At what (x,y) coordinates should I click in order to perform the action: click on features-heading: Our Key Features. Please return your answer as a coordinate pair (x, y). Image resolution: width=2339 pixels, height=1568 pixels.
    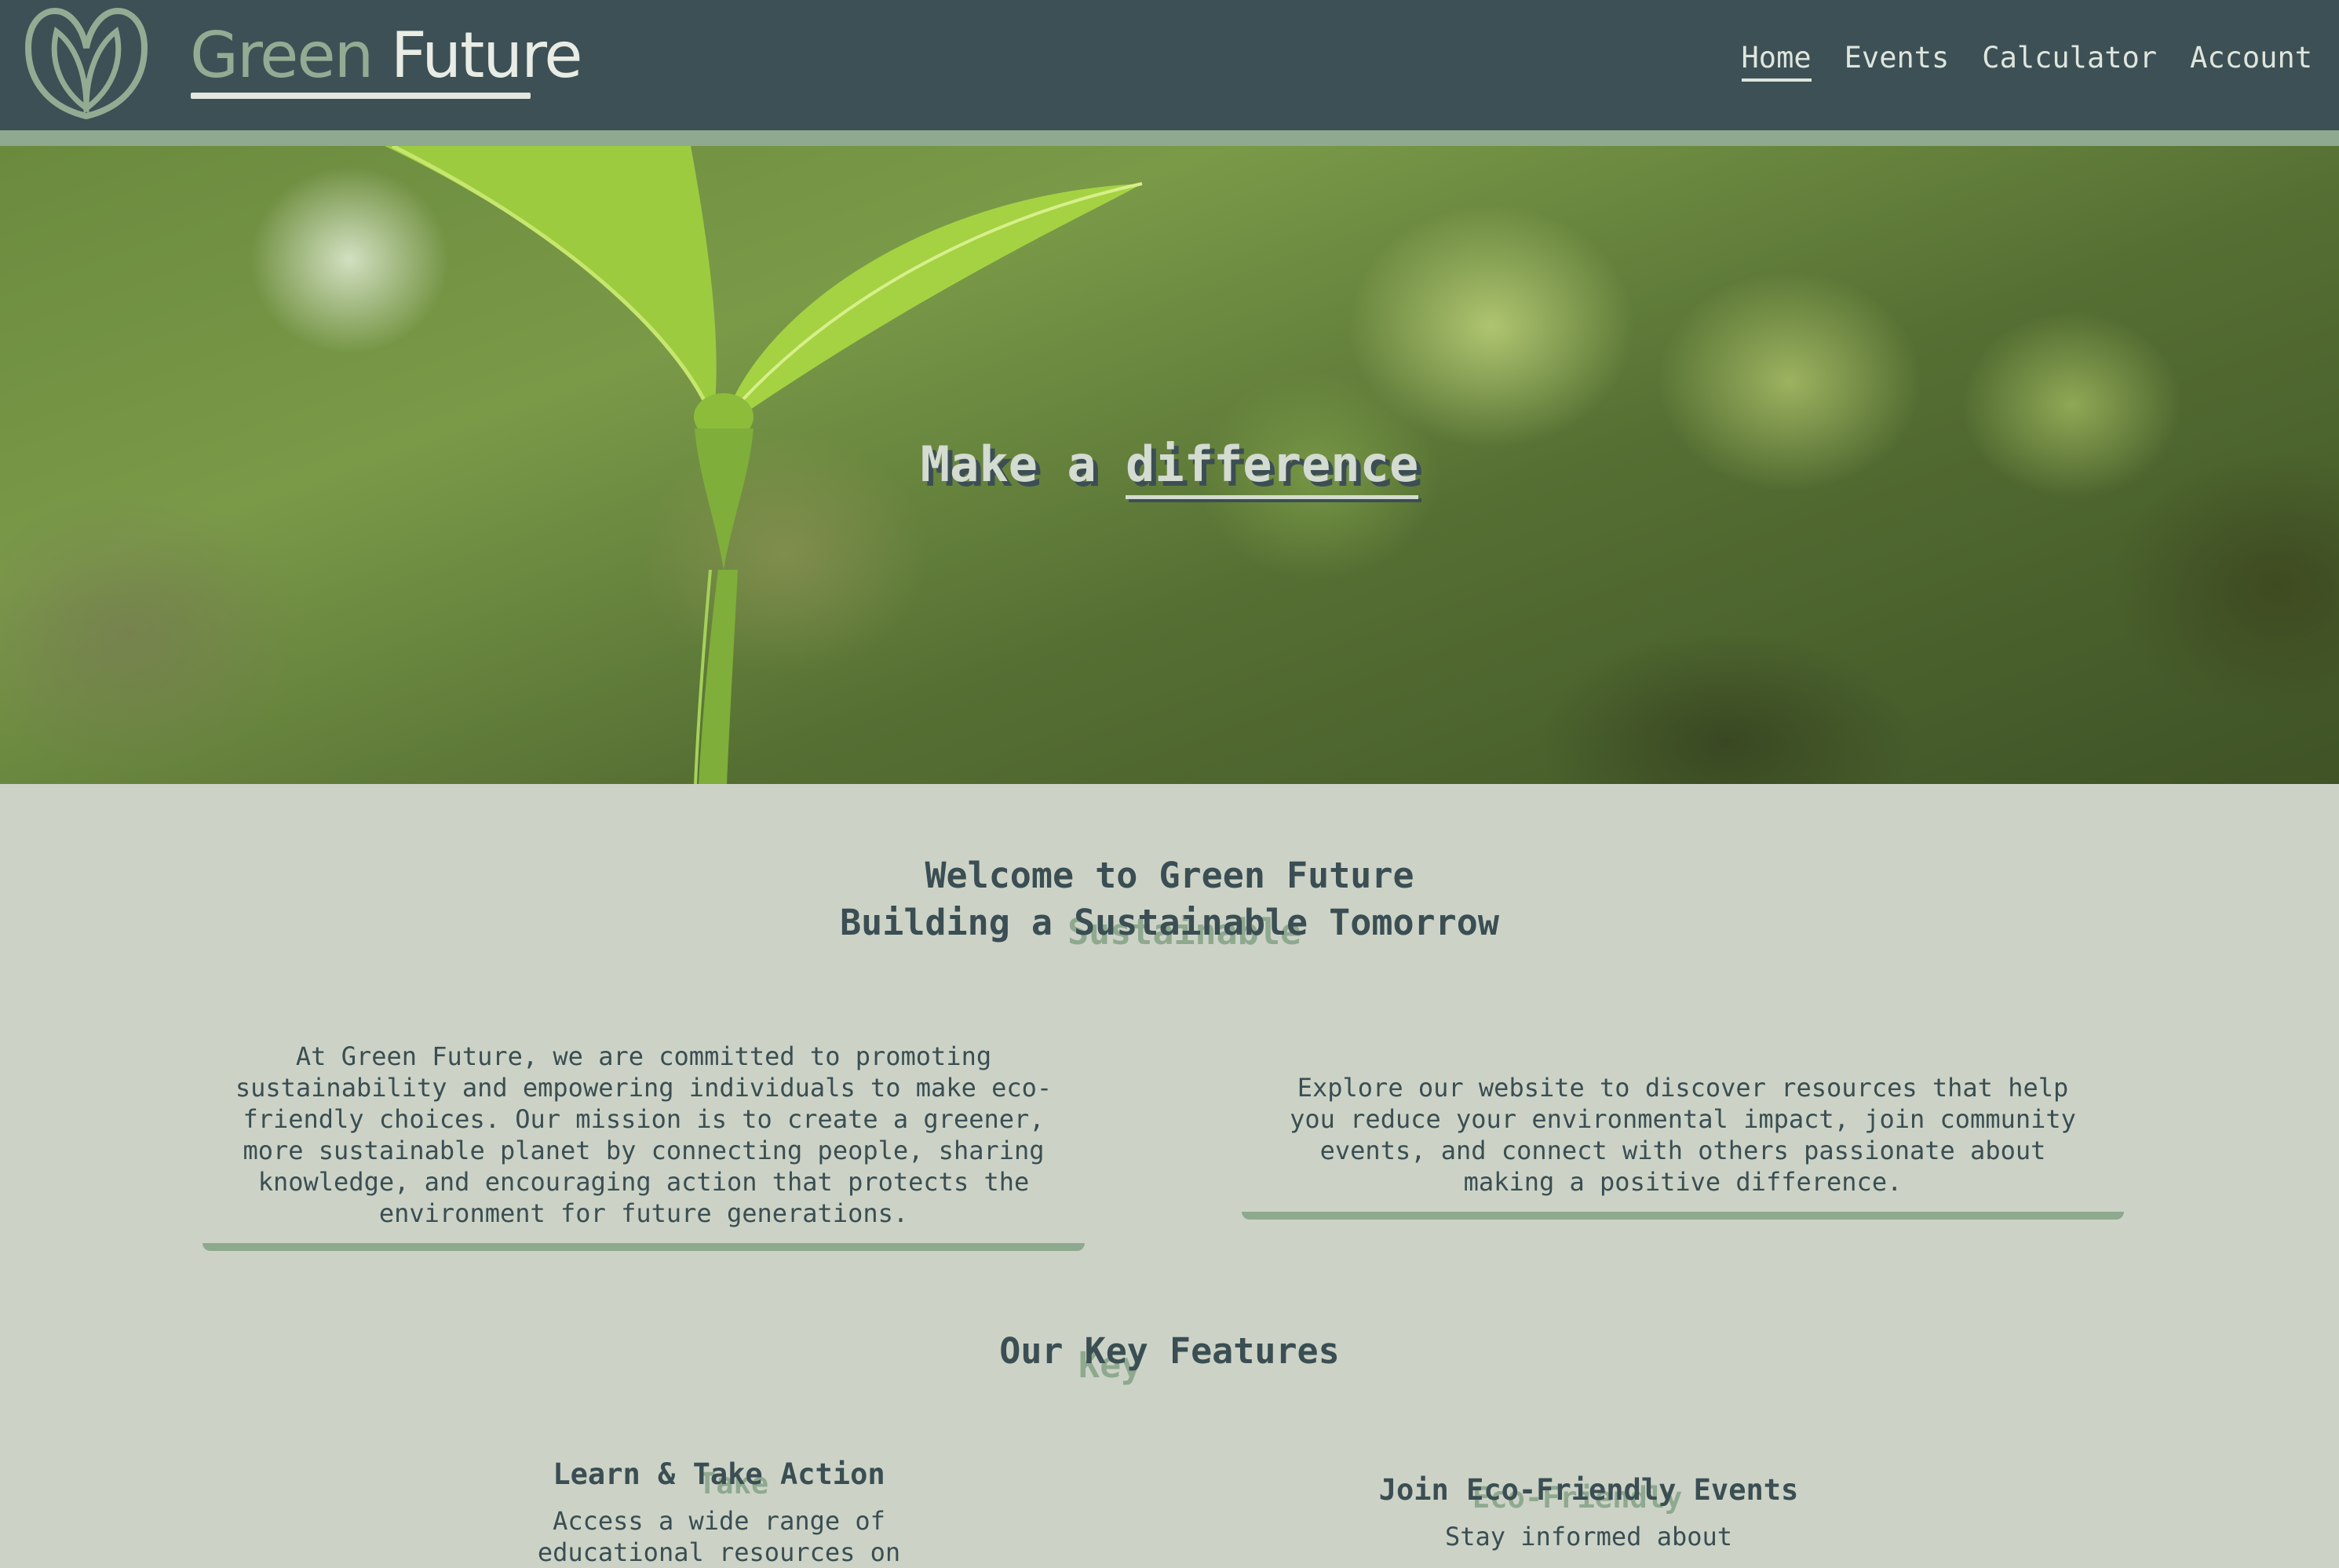
    Looking at the image, I should click on (1169, 1351).